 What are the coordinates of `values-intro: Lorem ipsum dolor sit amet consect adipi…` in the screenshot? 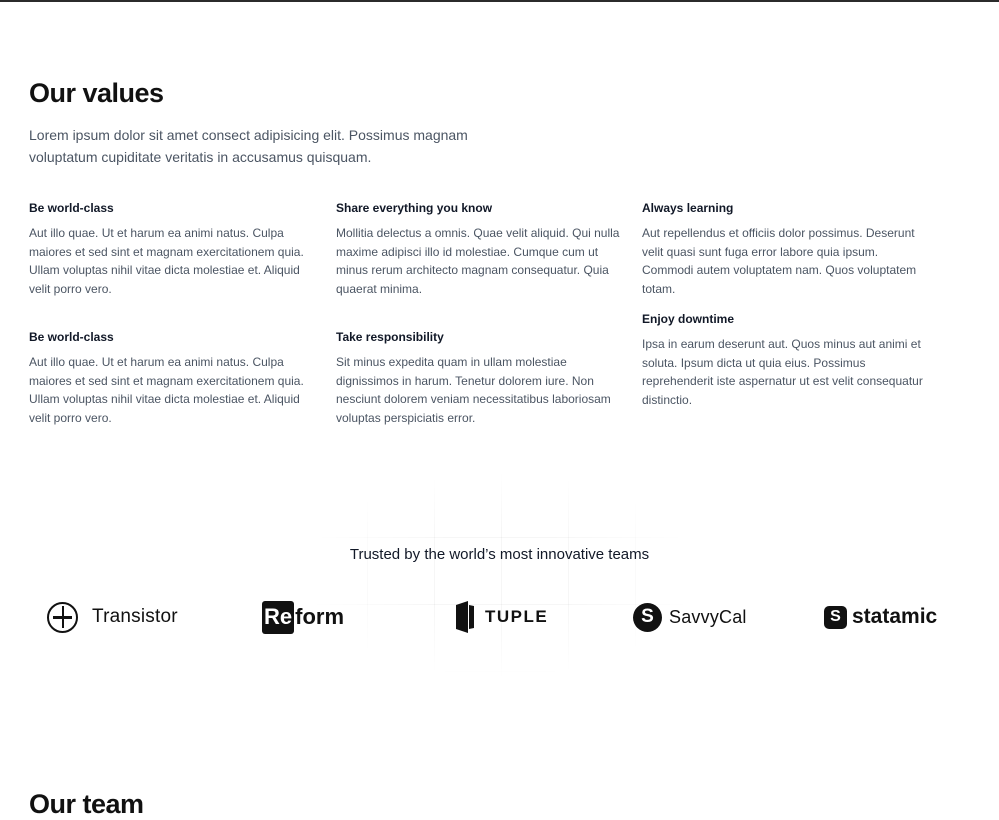 It's located at (248, 146).